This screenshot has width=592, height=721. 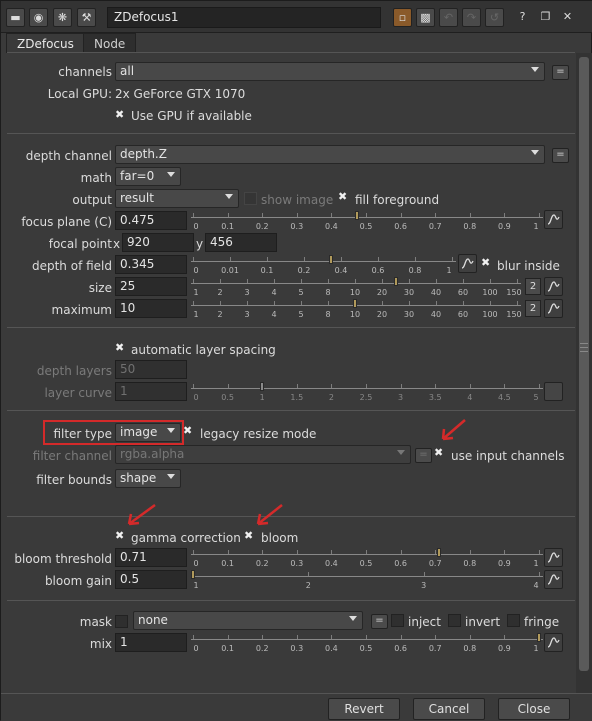 I want to click on slider-tick-label: 0.7, so click(x=435, y=648).